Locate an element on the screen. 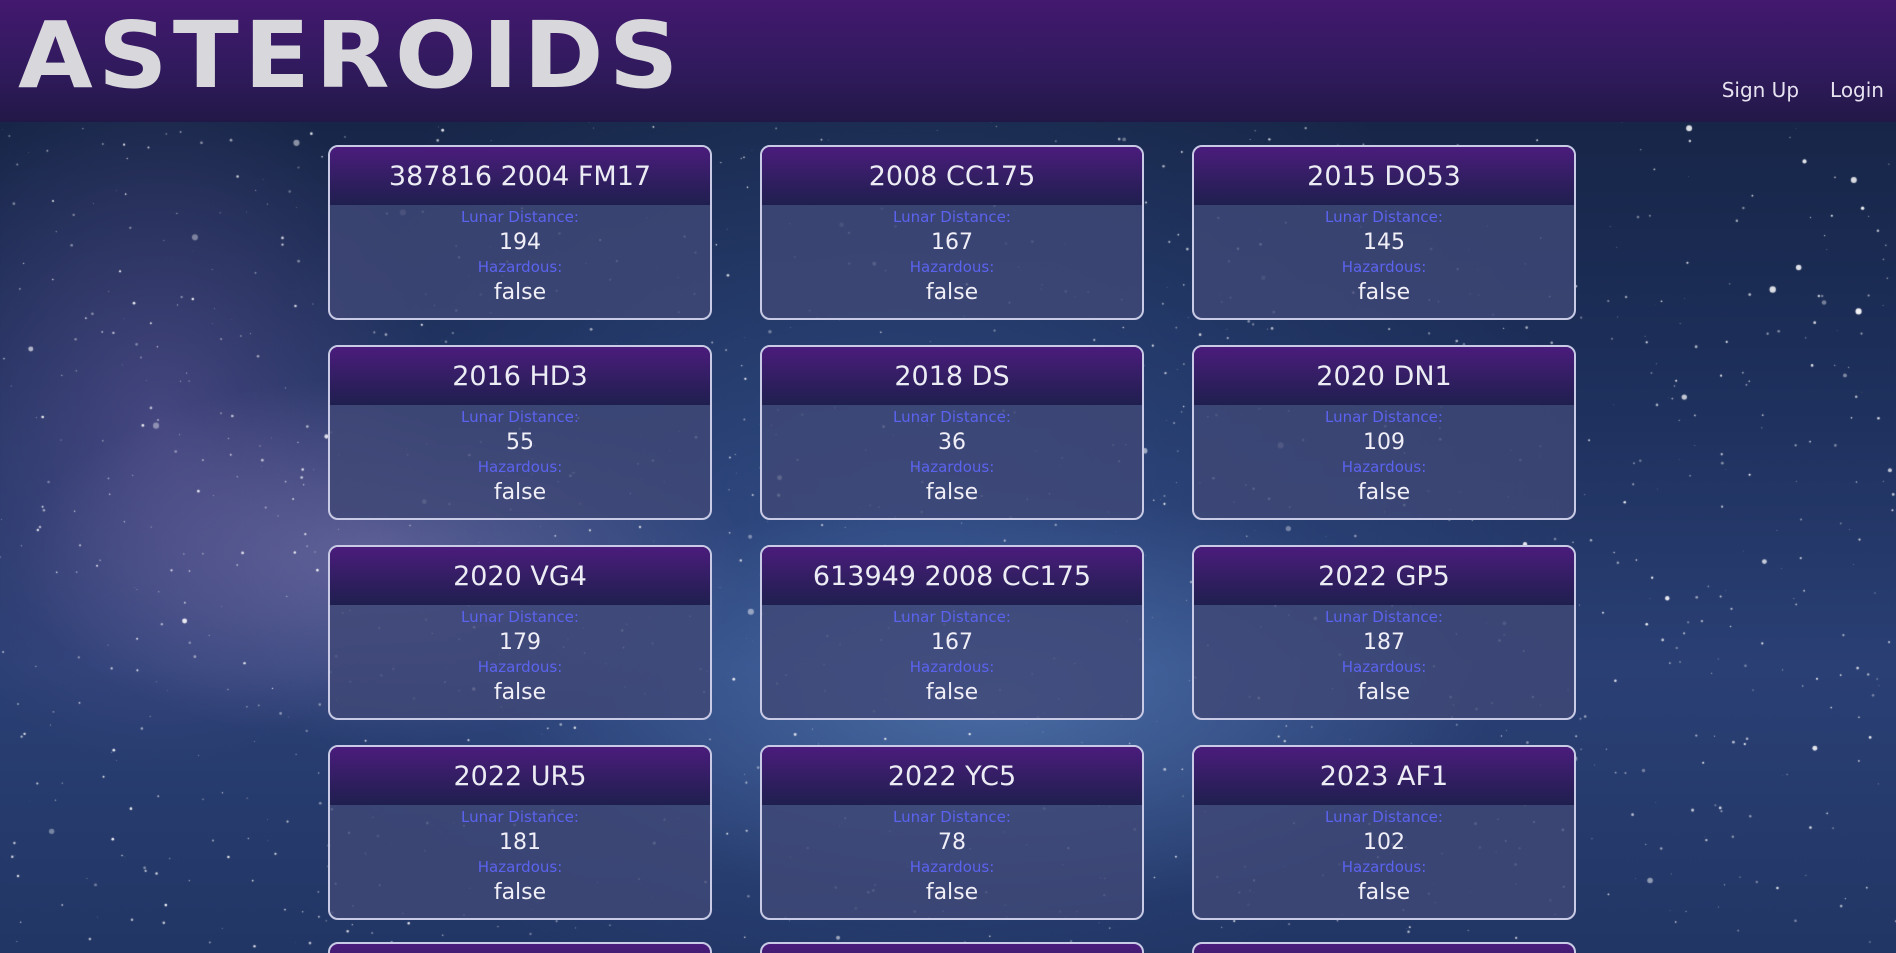 The width and height of the screenshot is (1896, 953). asteroid-name: 2022 UR5 is located at coordinates (520, 776).